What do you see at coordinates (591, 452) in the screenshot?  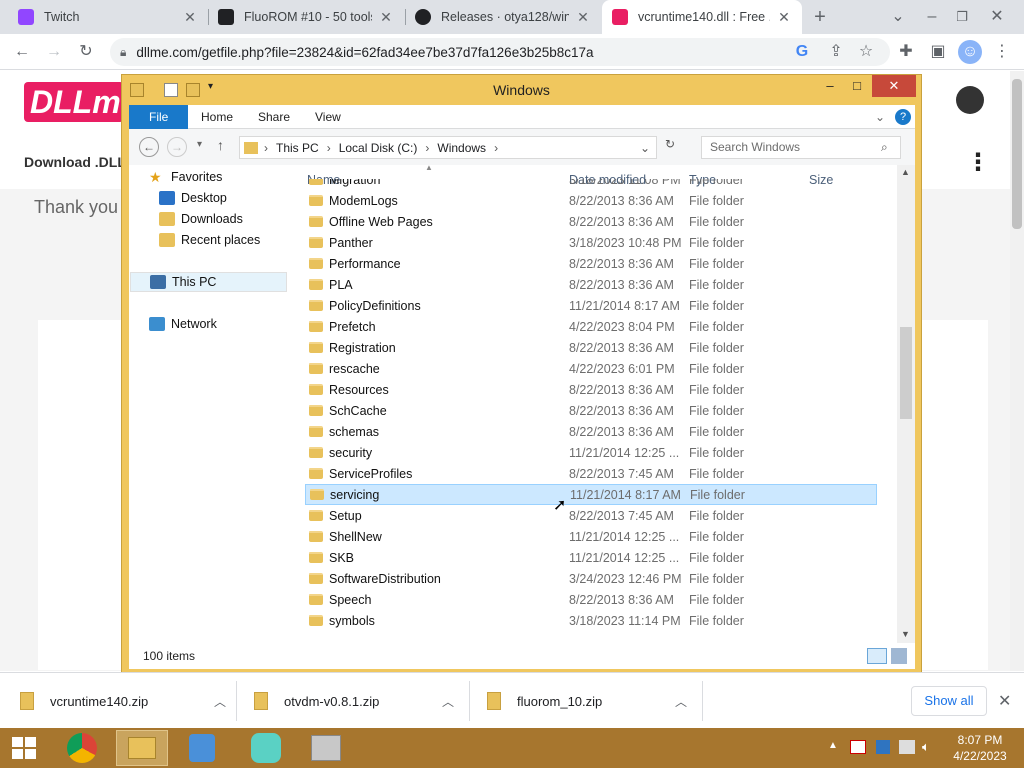 I see `list-item: security 11/21/2014 12:25 ... File folder` at bounding box center [591, 452].